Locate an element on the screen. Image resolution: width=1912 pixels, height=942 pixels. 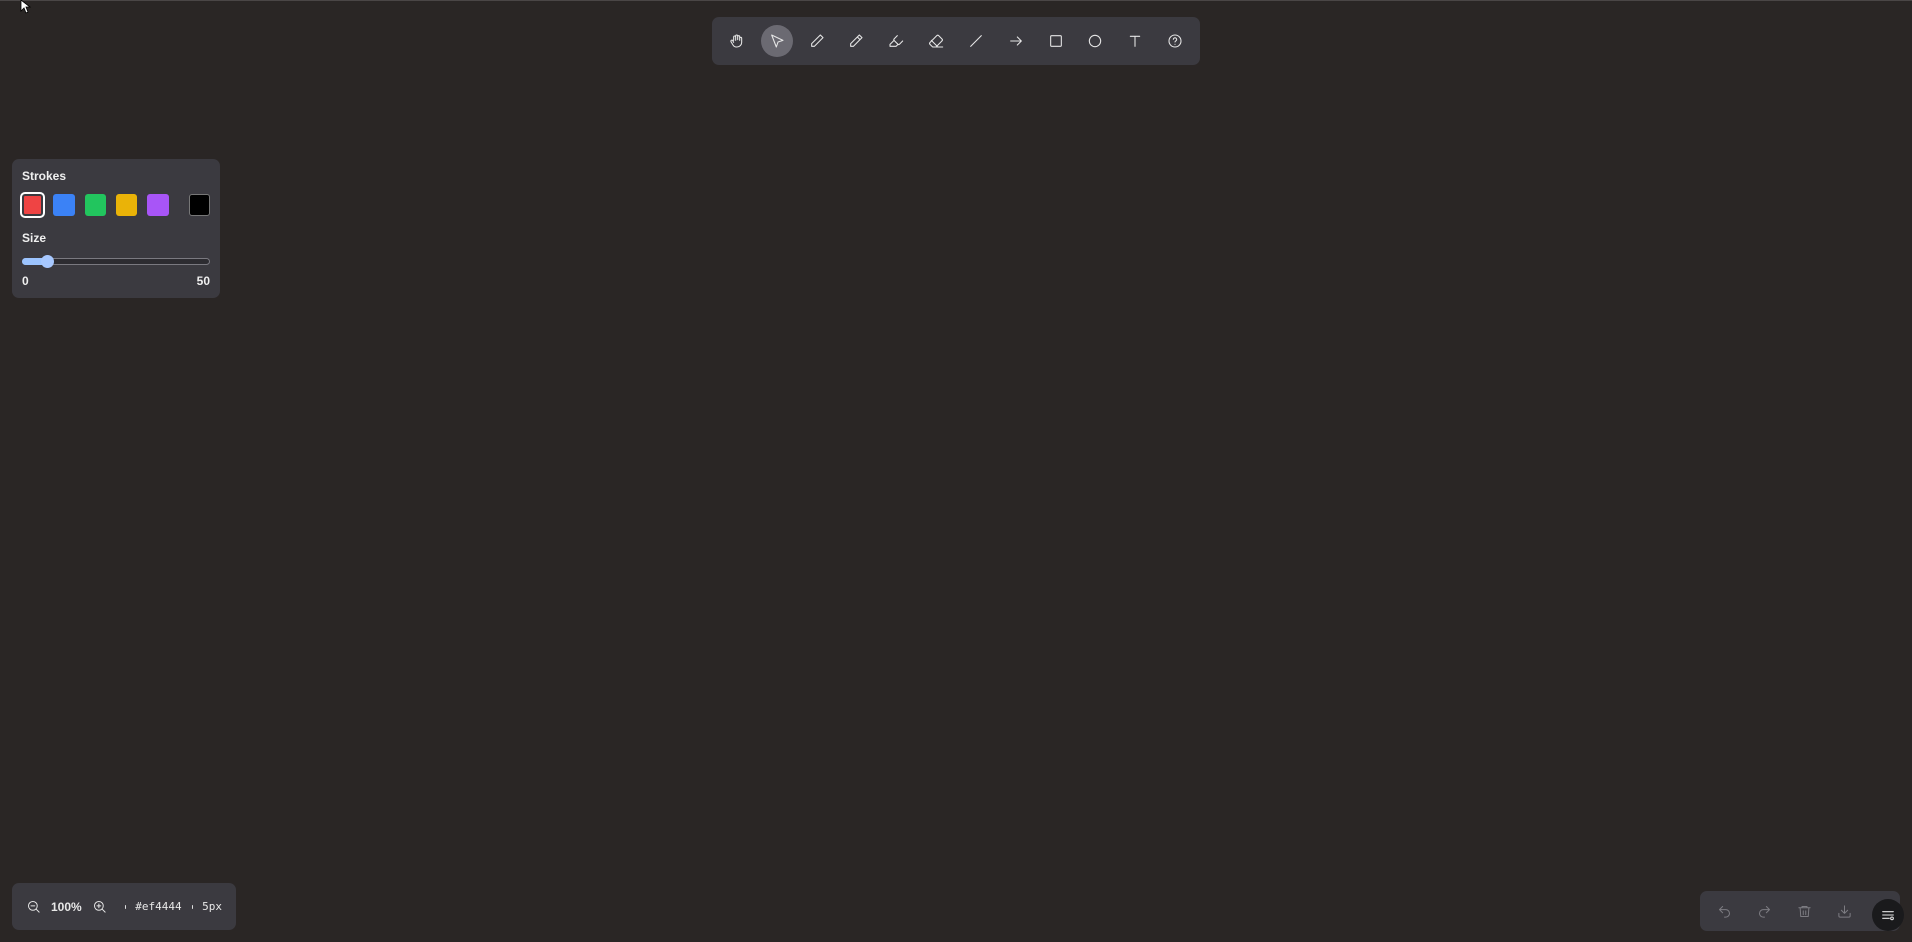
size-slider is located at coordinates (116, 261).